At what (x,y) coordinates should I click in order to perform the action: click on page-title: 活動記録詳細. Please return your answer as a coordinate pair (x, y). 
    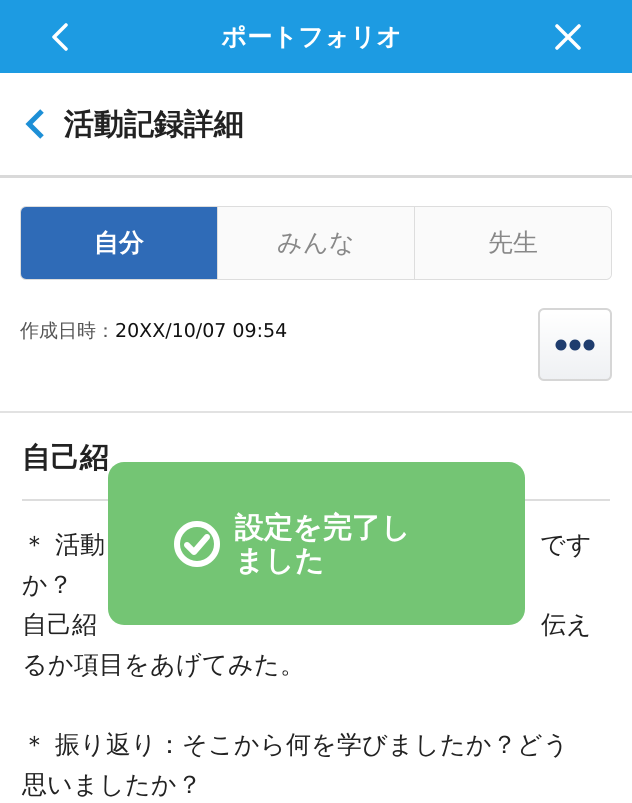
    Looking at the image, I should click on (154, 125).